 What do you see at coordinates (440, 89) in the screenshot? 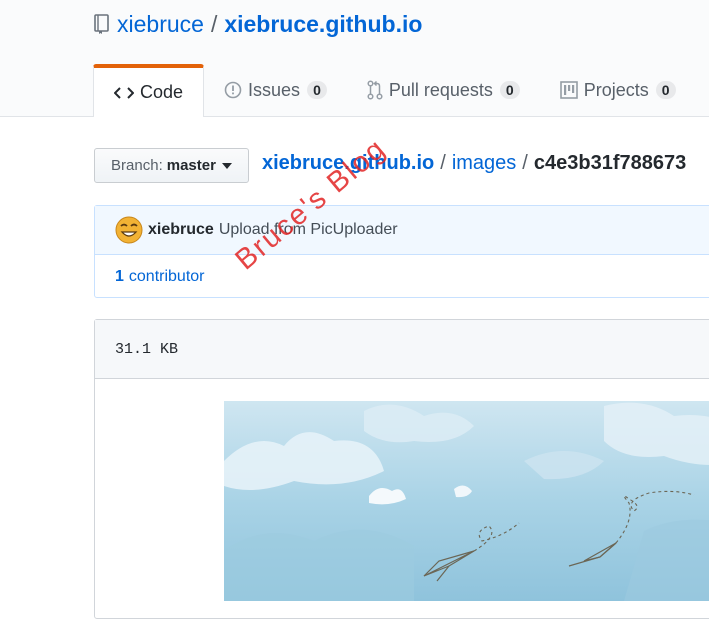
I see `tab-pull-requests-label: Pull requests` at bounding box center [440, 89].